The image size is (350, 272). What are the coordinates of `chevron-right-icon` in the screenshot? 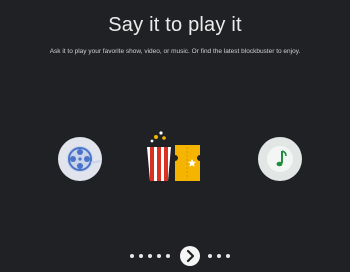 It's located at (190, 256).